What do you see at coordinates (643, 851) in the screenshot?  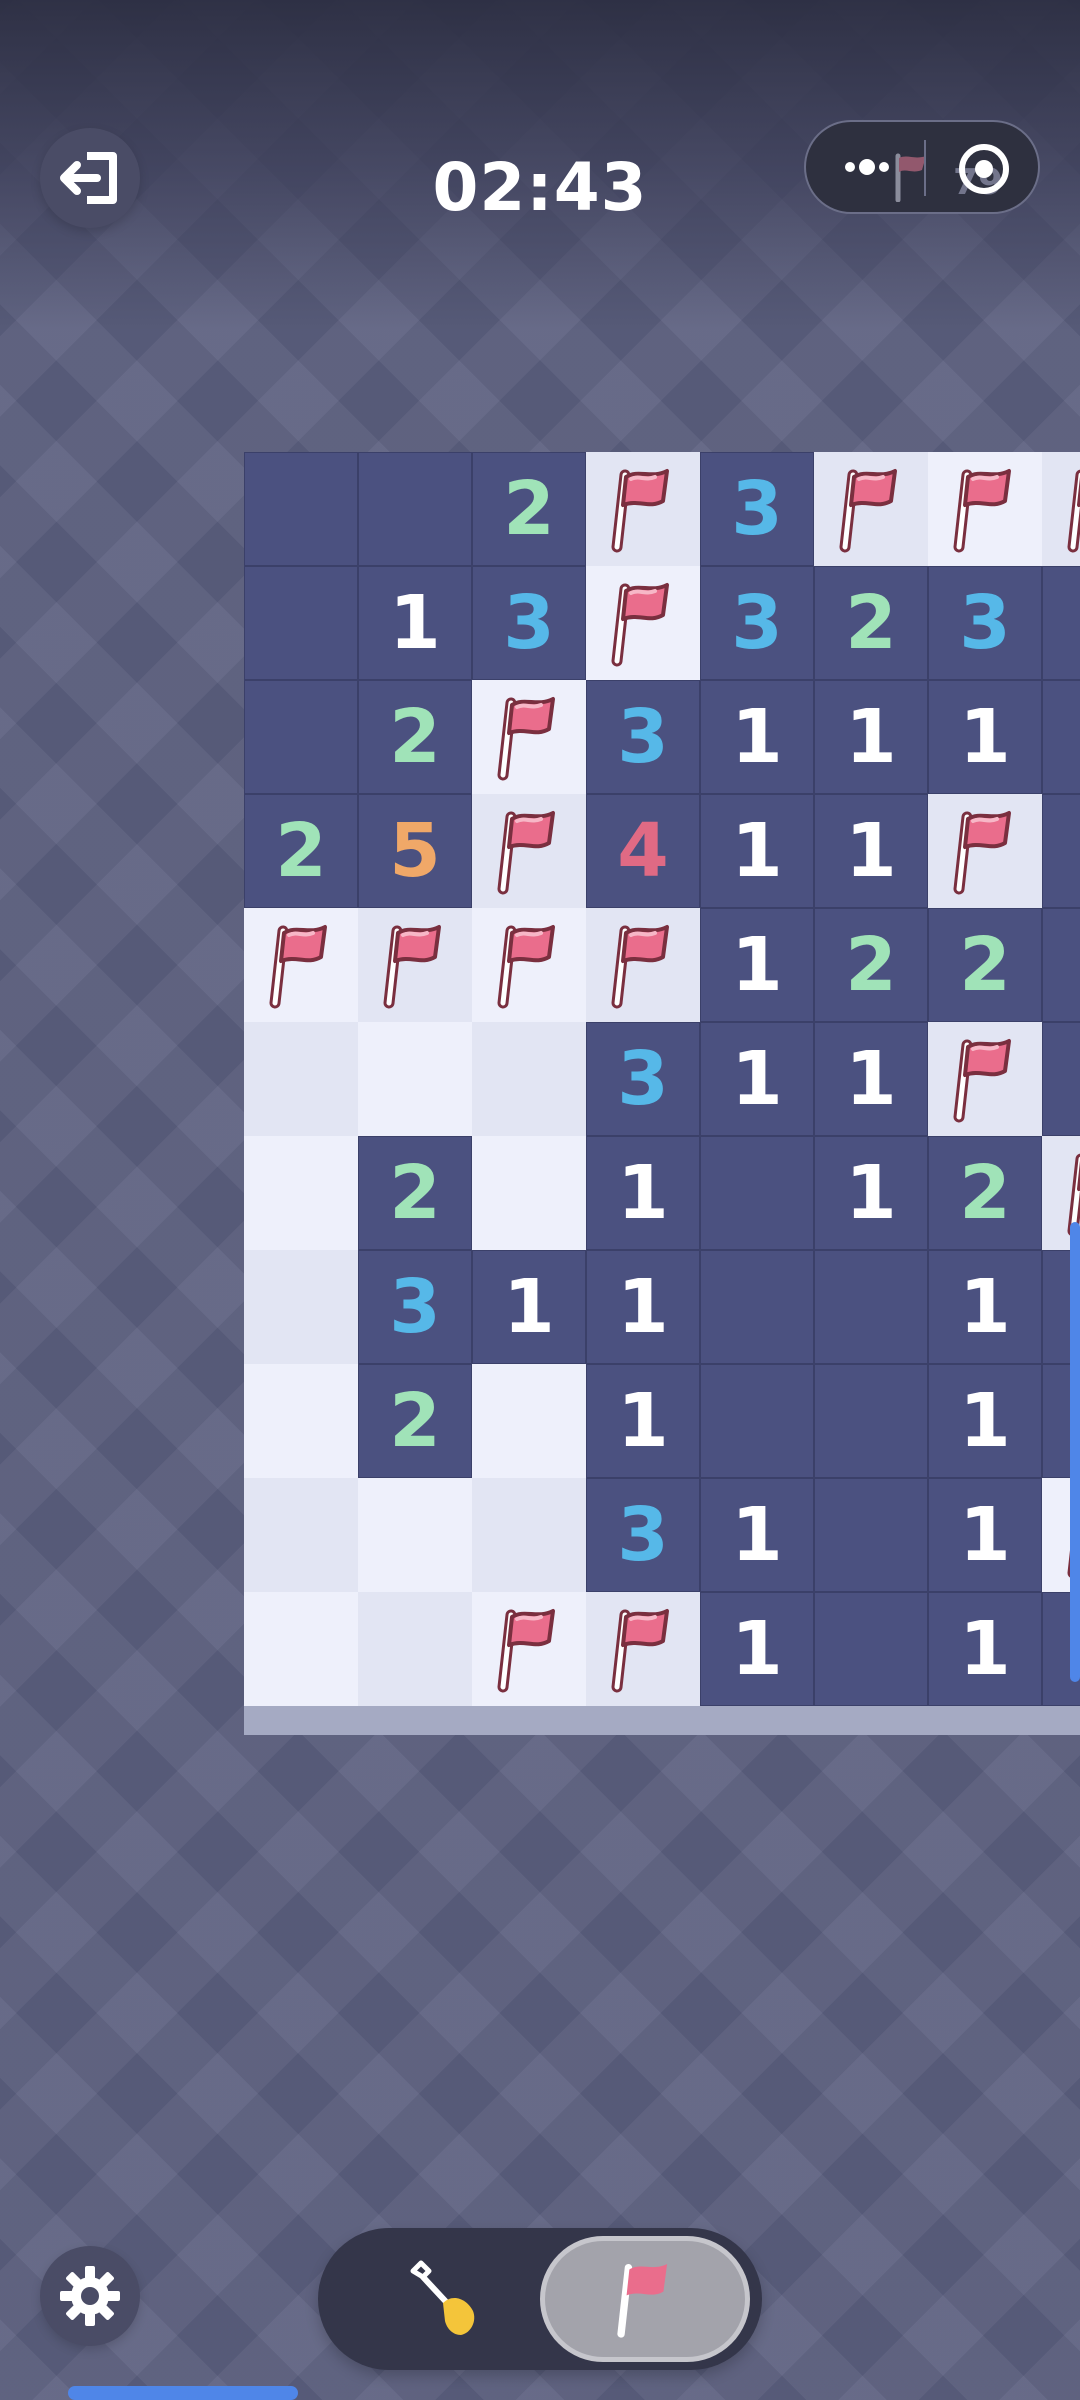 I see `number-cell: 4` at bounding box center [643, 851].